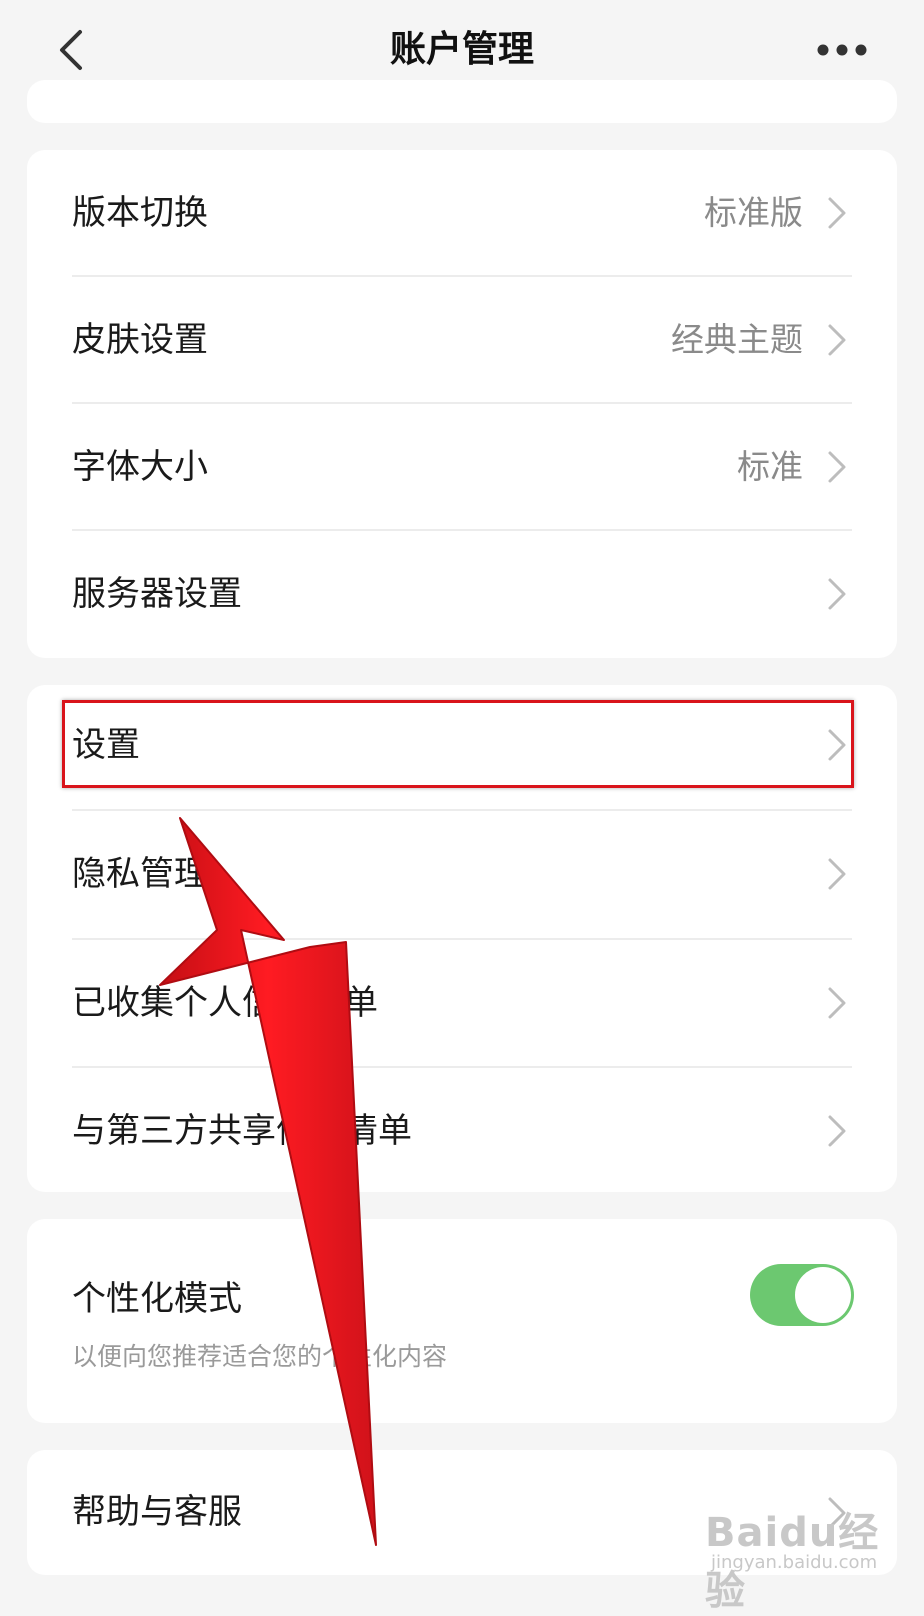  Describe the element at coordinates (462, 745) in the screenshot. I see `settings-item: 设置` at that location.